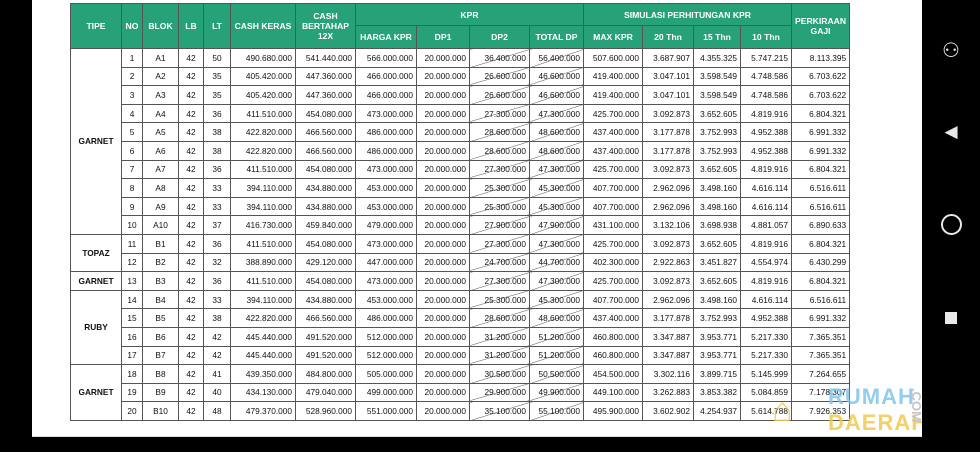 This screenshot has height=452, width=980. What do you see at coordinates (668, 37) in the screenshot?
I see `header-20-thn: 20 Thn` at bounding box center [668, 37].